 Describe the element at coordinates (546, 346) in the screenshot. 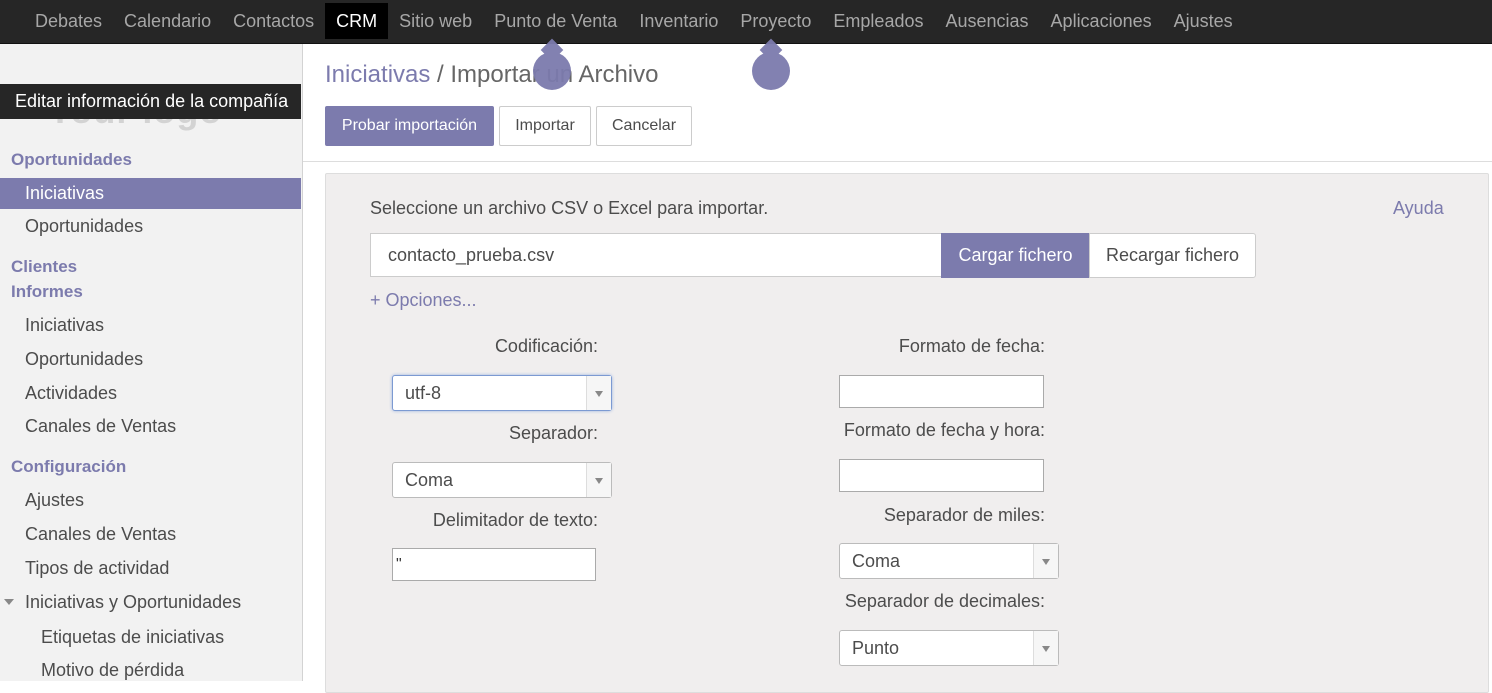

I see `encoding-label: Codificación:` at that location.